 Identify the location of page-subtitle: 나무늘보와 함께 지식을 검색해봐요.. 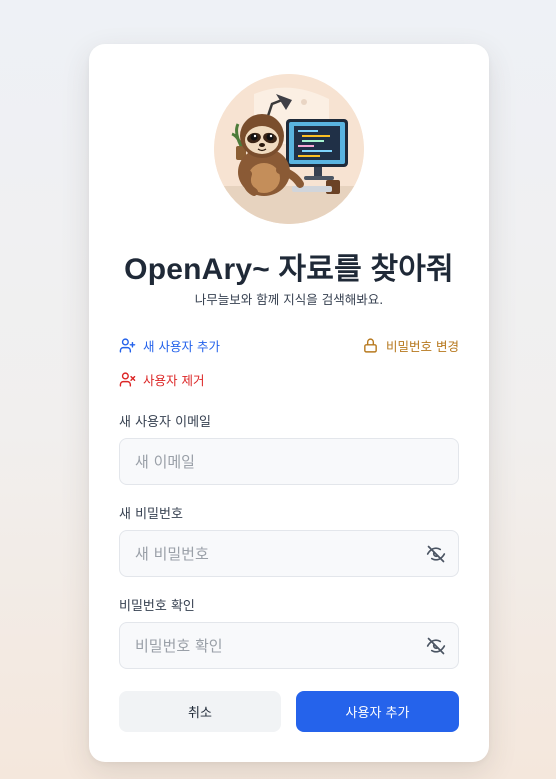
(289, 299).